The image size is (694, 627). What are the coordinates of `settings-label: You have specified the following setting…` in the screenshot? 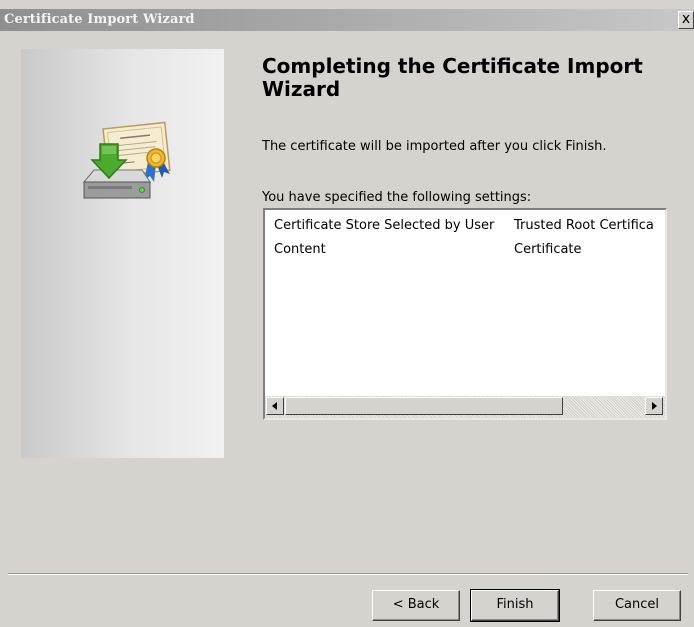 It's located at (397, 197).